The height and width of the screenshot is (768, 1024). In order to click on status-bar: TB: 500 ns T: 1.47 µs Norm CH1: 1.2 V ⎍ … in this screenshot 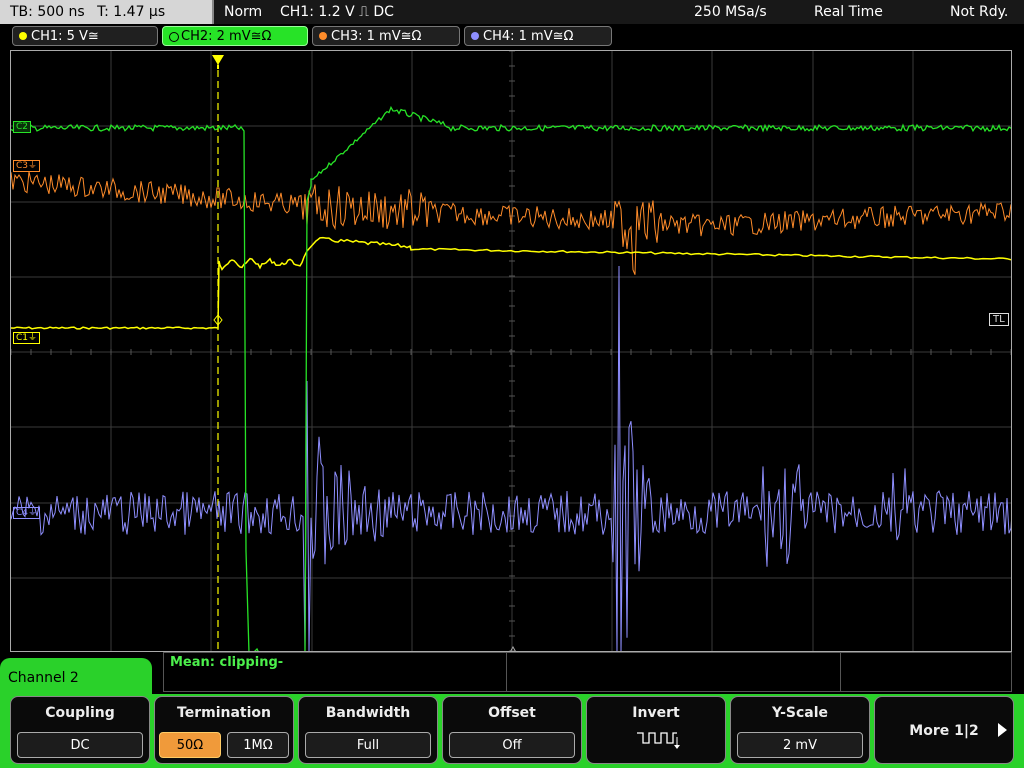, I will do `click(512, 12)`.